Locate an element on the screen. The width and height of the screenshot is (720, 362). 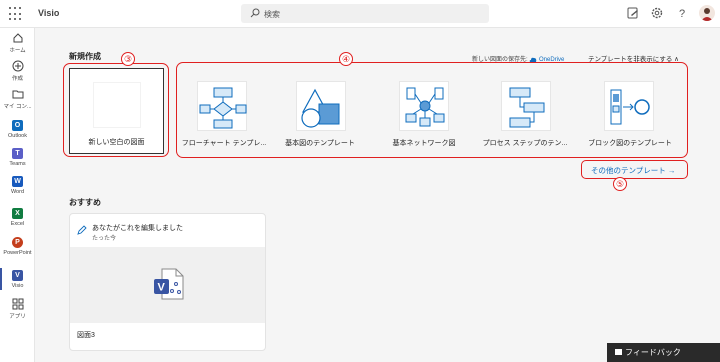
pencil-icon is located at coordinates (82, 230).